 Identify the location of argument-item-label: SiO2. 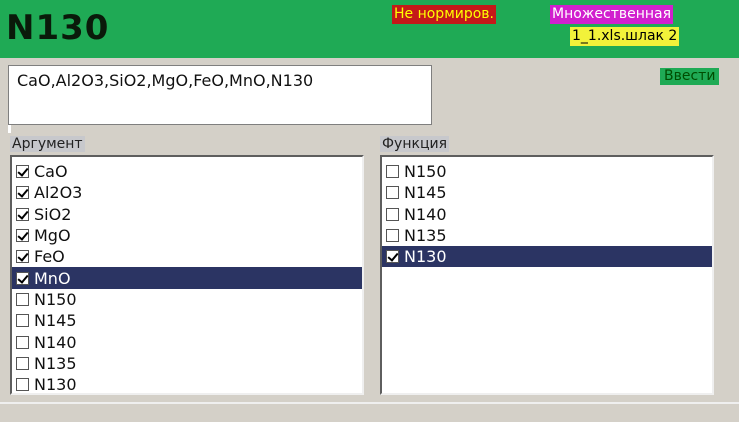
(53, 214).